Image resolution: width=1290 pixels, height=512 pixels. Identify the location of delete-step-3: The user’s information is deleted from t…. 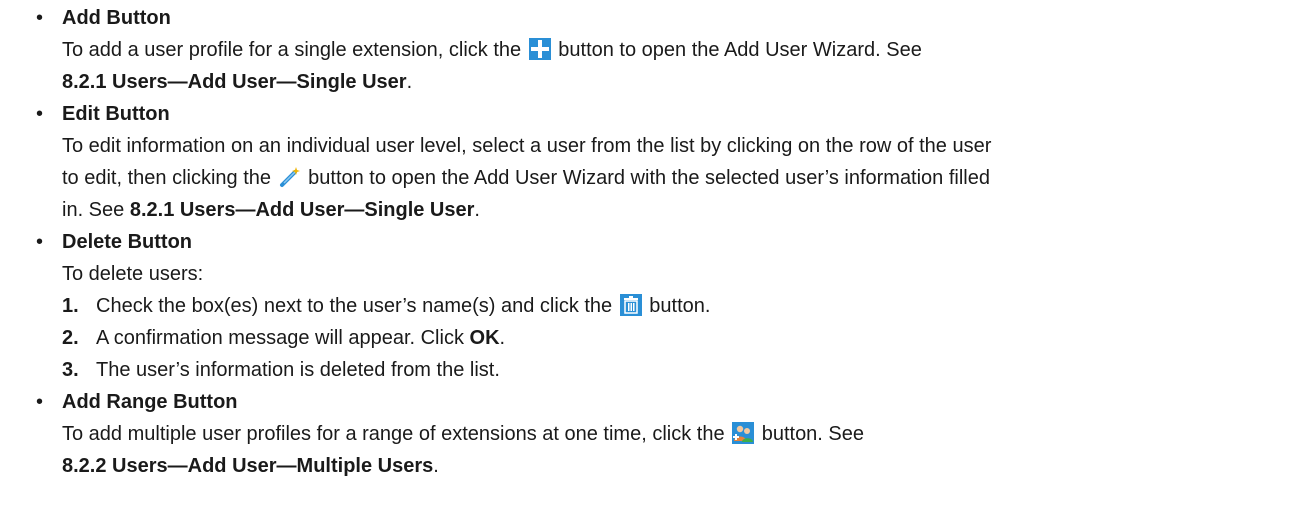
(298, 370).